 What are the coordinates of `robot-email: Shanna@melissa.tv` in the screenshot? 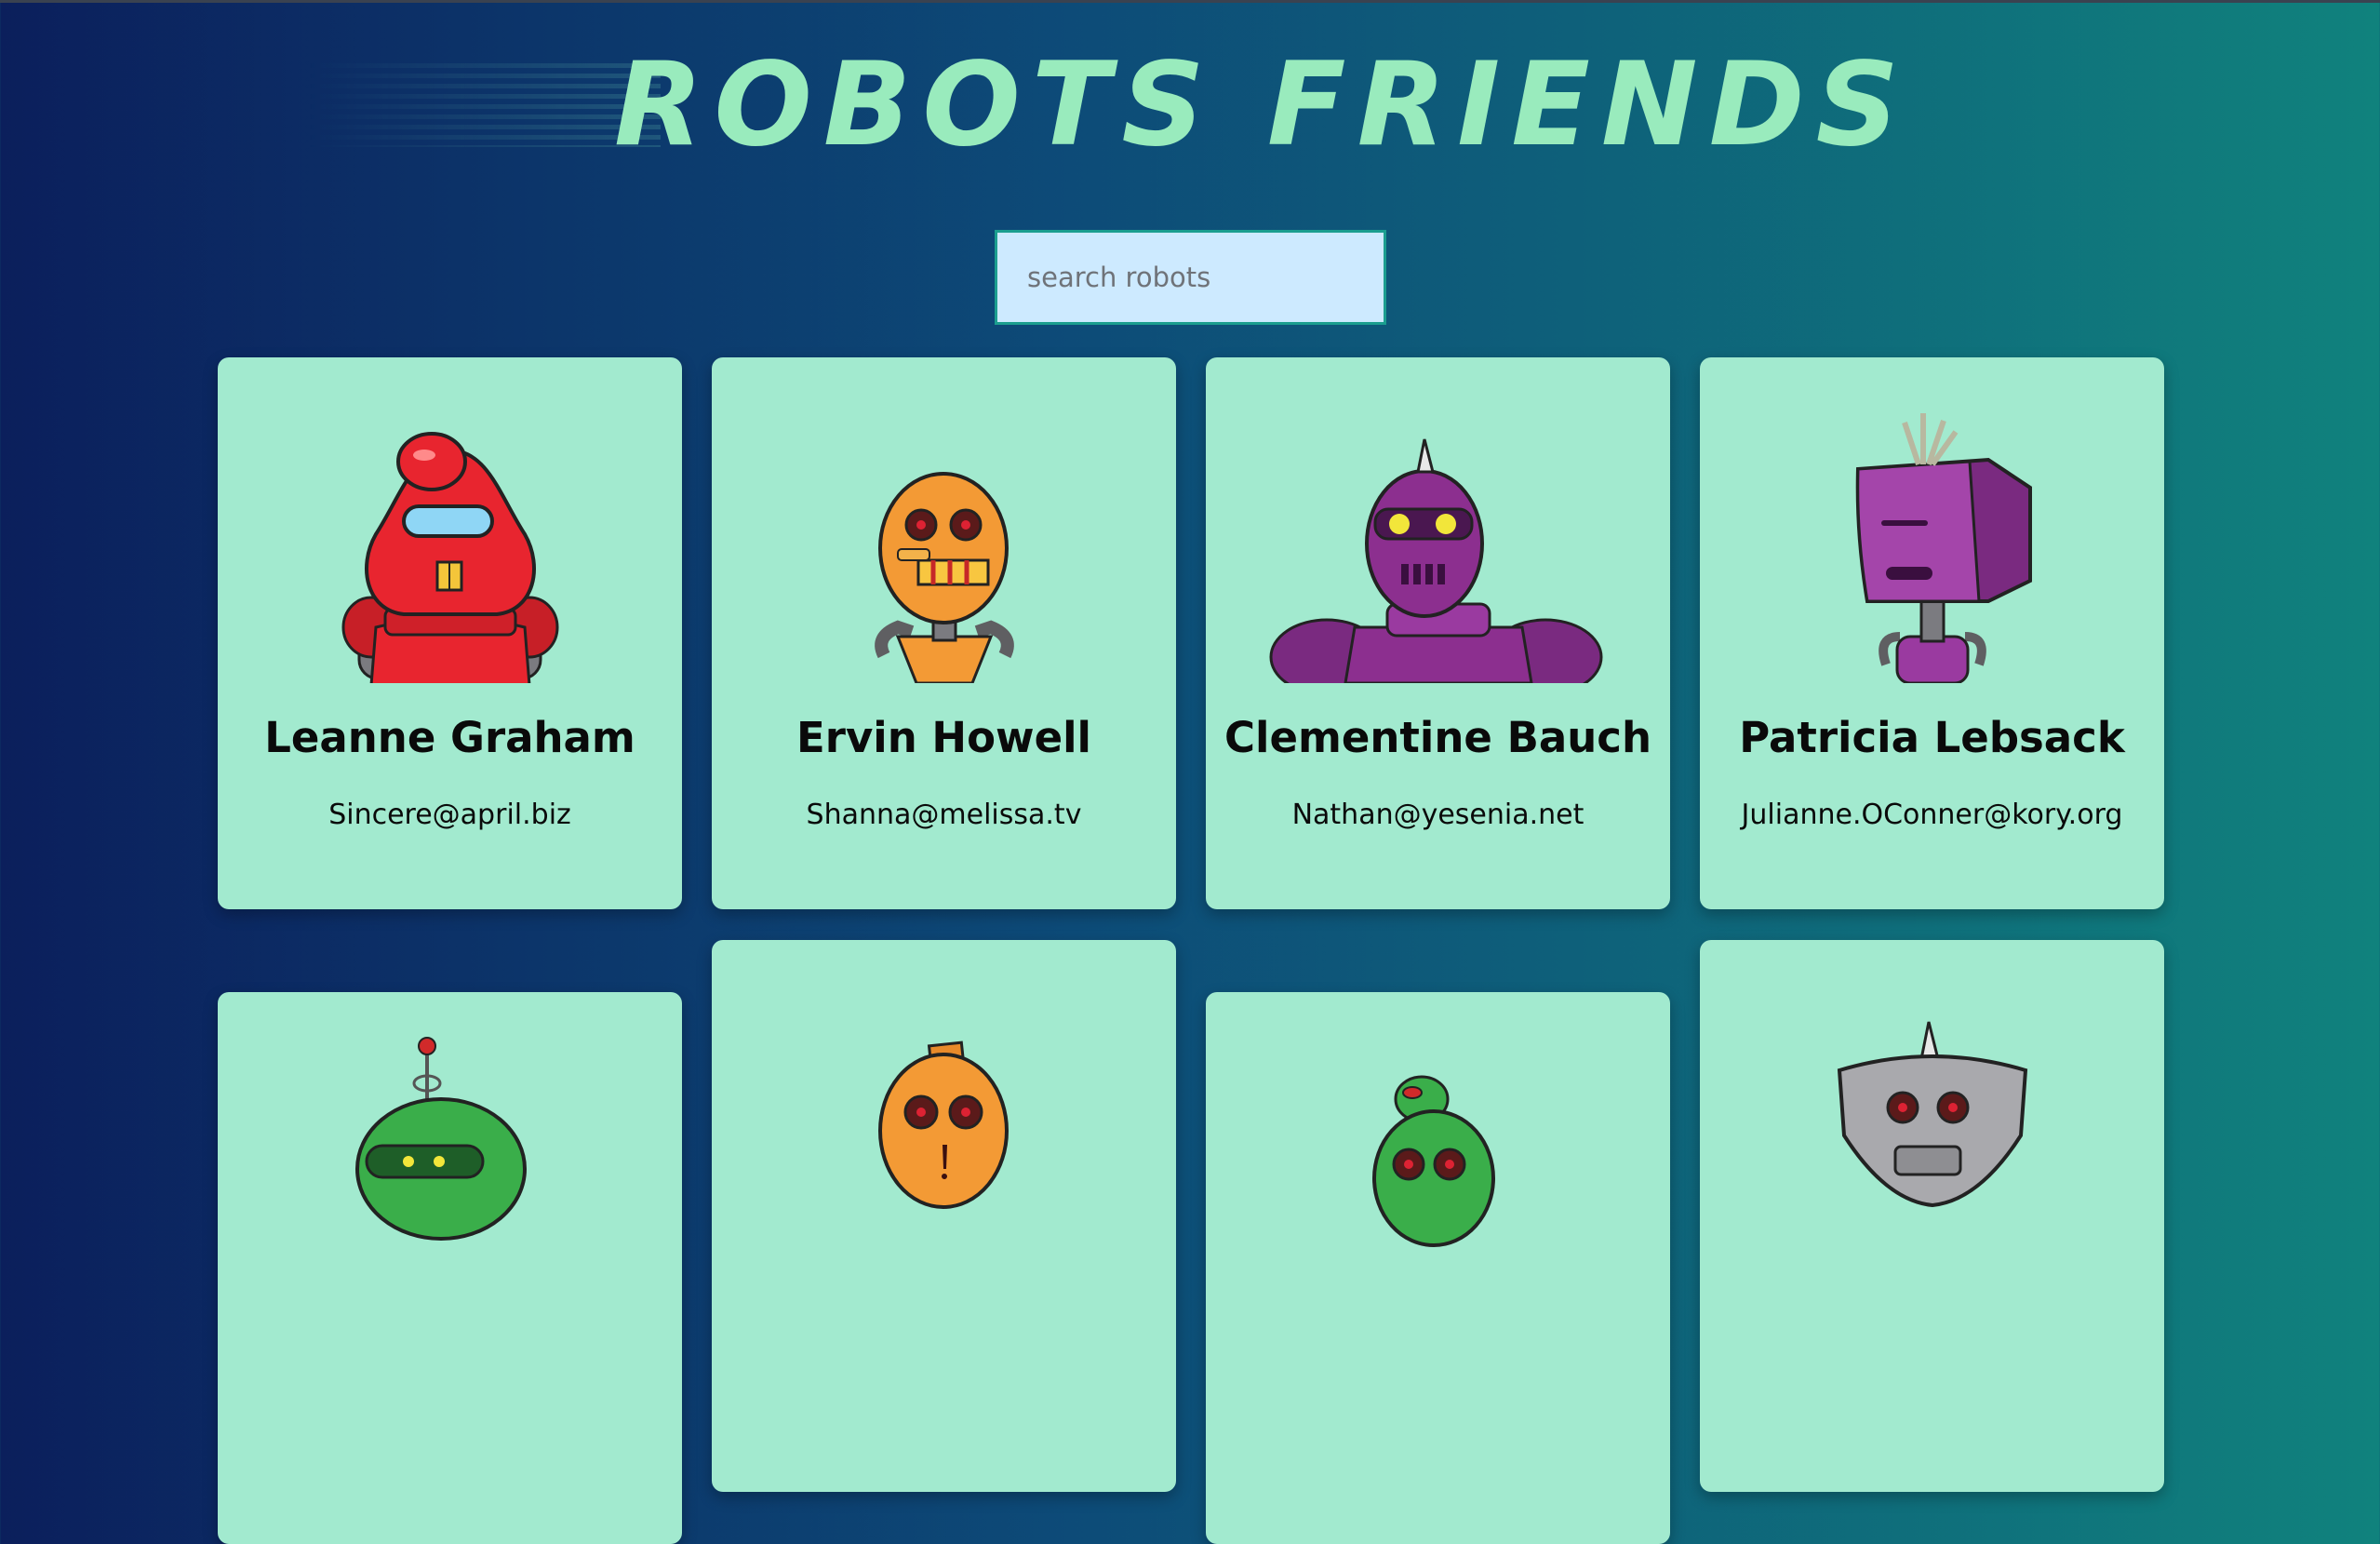 It's located at (944, 815).